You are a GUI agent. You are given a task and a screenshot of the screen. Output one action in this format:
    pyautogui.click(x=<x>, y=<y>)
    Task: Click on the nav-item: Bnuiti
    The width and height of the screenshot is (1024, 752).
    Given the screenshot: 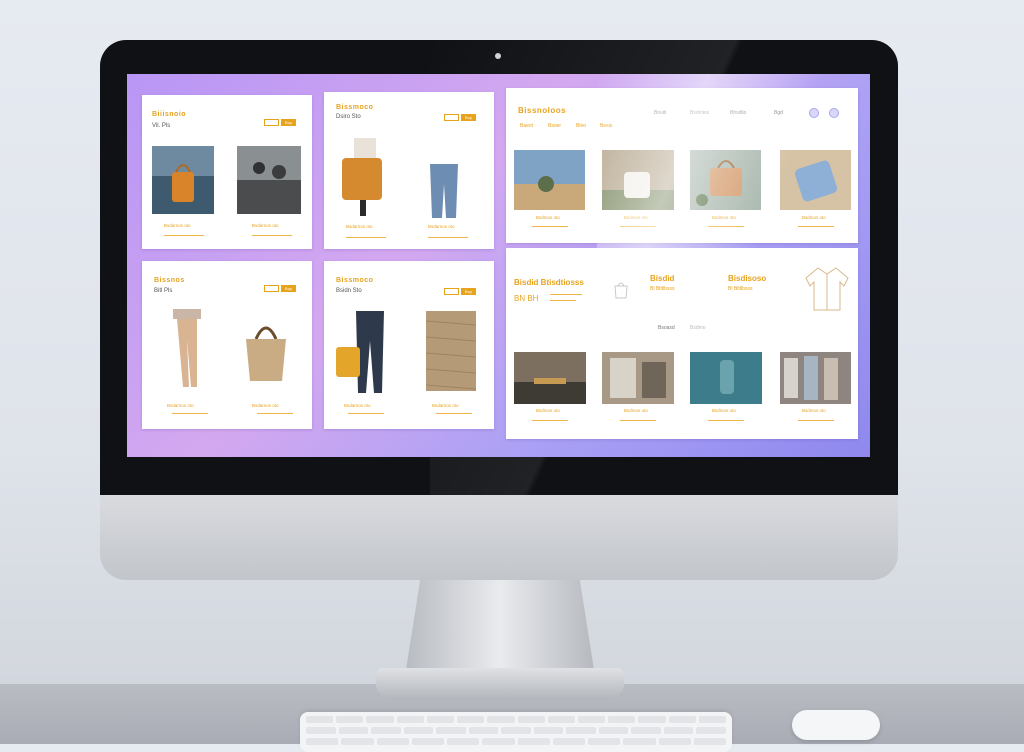 What is the action you would take?
    pyautogui.click(x=660, y=113)
    